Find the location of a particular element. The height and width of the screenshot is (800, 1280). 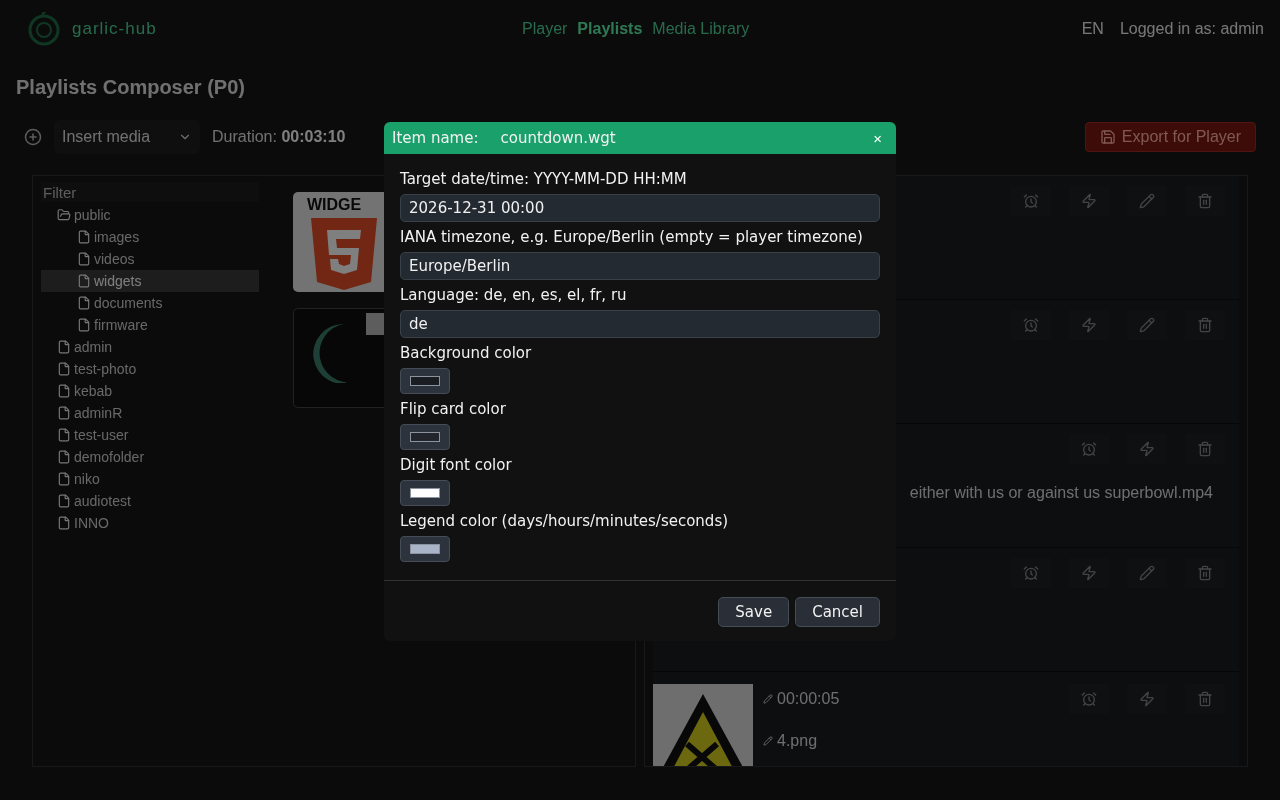

text-field: de is located at coordinates (640, 324).